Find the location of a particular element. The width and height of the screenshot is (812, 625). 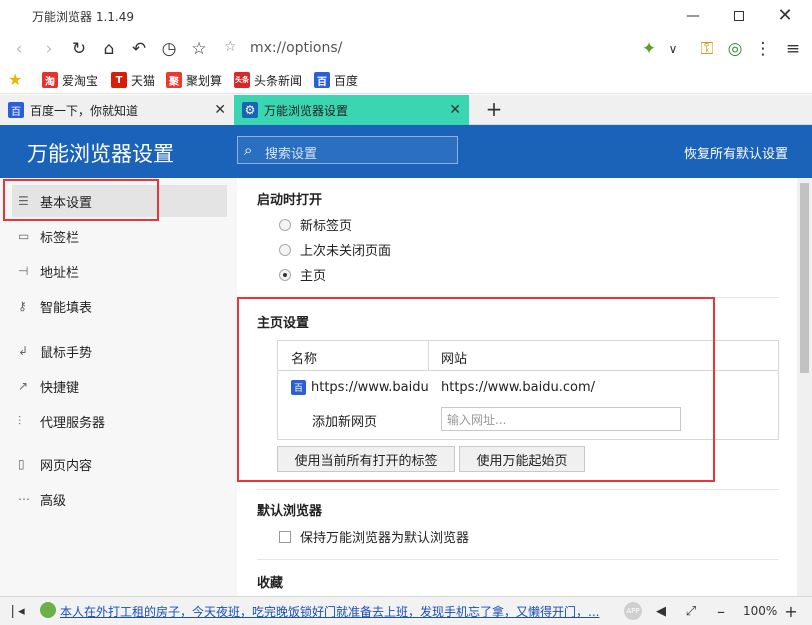

address-bar: ☆ mx://options/ is located at coordinates (428, 48).